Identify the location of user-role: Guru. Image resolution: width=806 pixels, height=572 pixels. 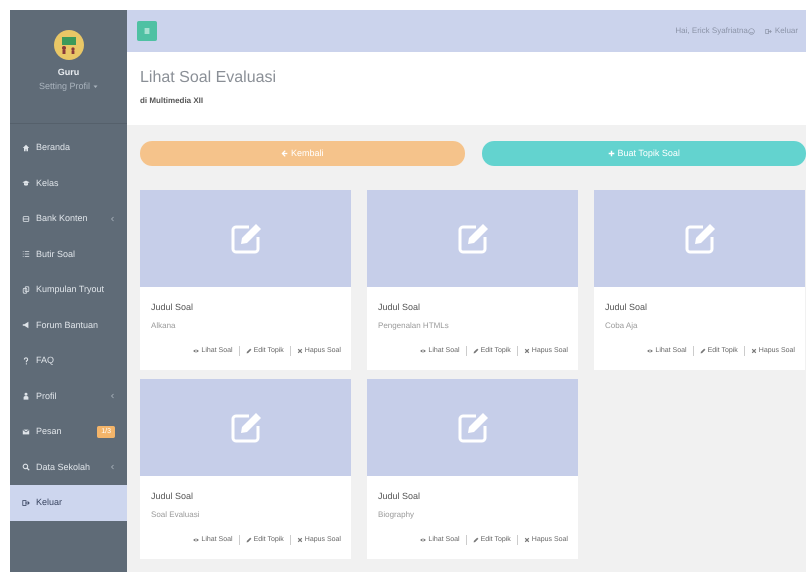
(69, 72).